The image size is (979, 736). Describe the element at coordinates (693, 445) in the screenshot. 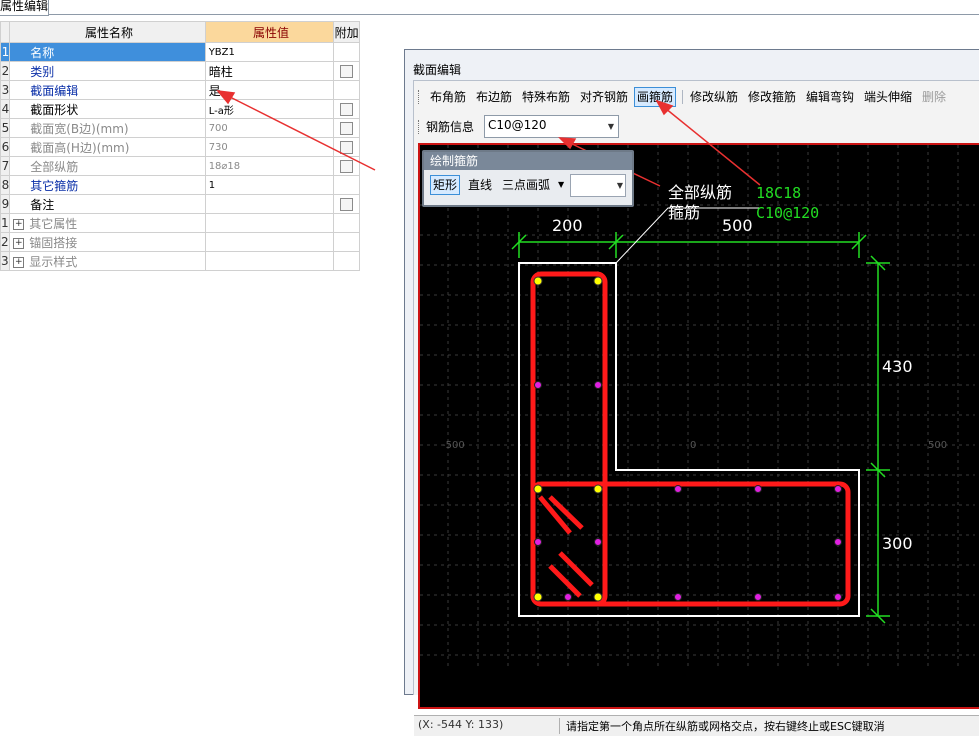

I see `grid-label-center: 0` at that location.